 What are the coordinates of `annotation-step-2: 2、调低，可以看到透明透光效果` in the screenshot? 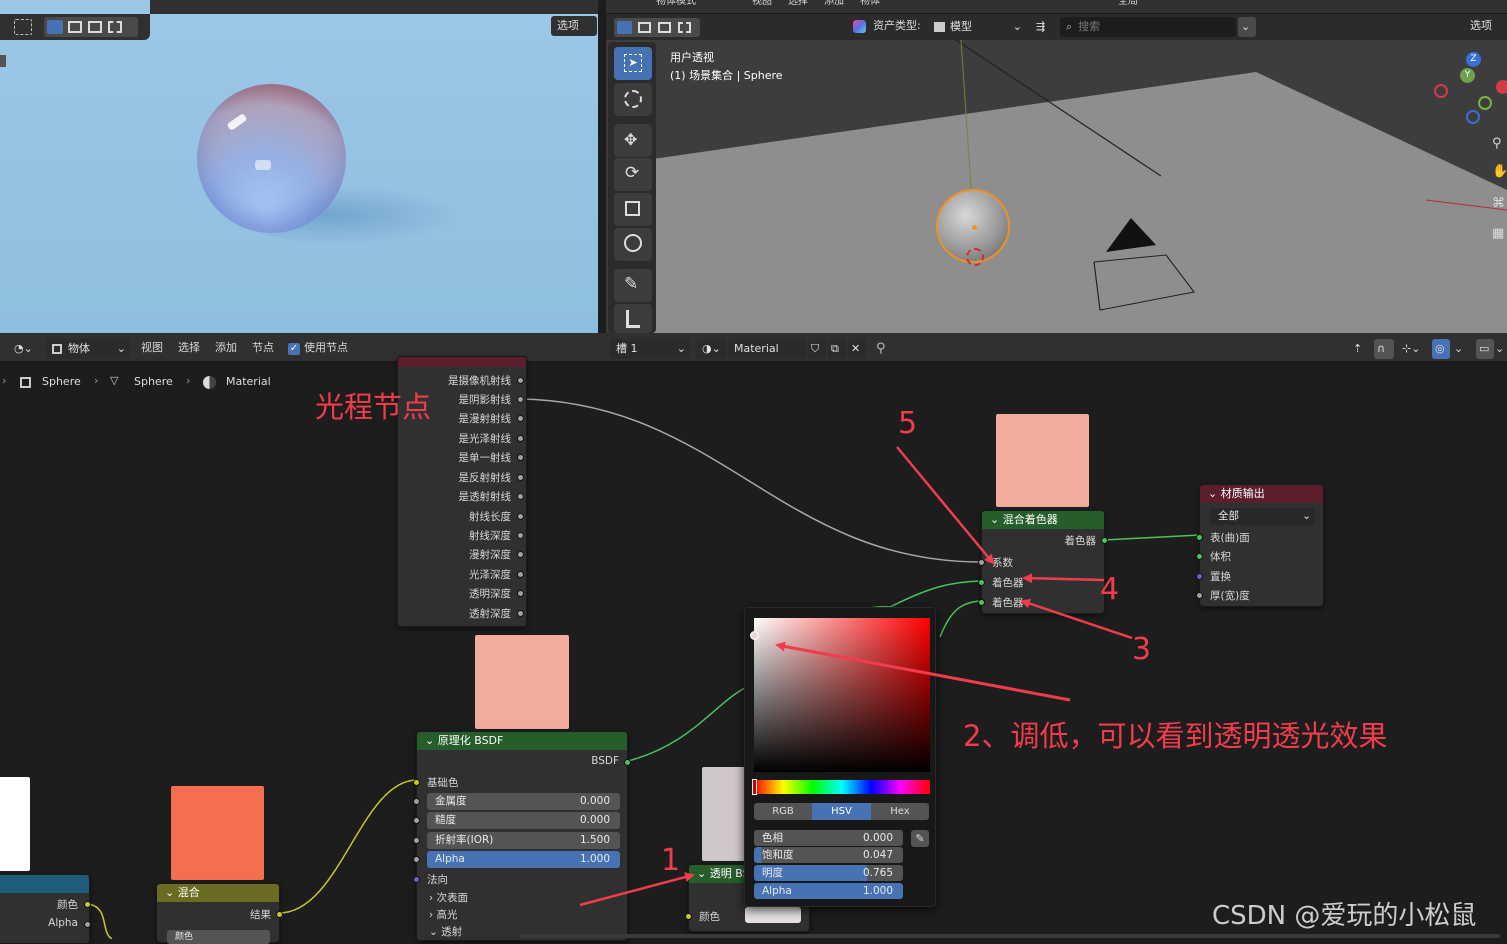 It's located at (1175, 736).